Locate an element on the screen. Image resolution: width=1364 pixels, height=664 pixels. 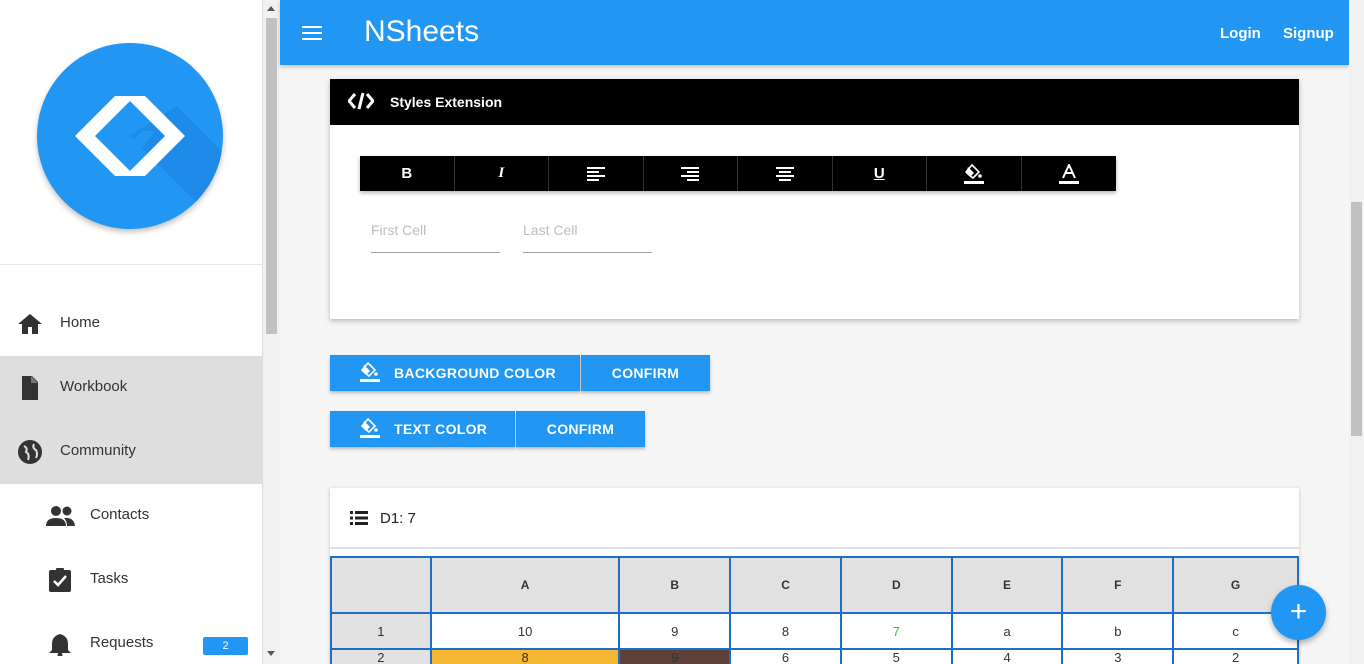
text-color-button-main: TEXT COLOR is located at coordinates (422, 429).